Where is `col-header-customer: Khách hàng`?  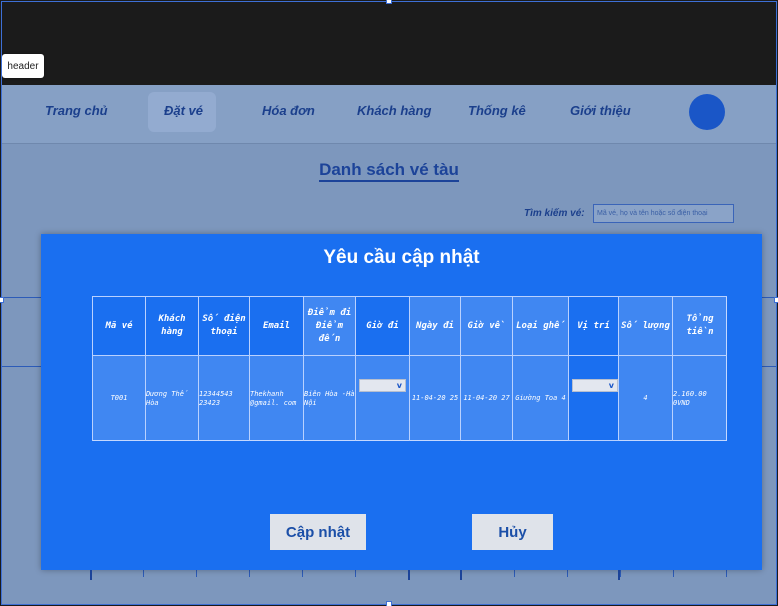
col-header-customer: Khách hàng is located at coordinates (172, 326).